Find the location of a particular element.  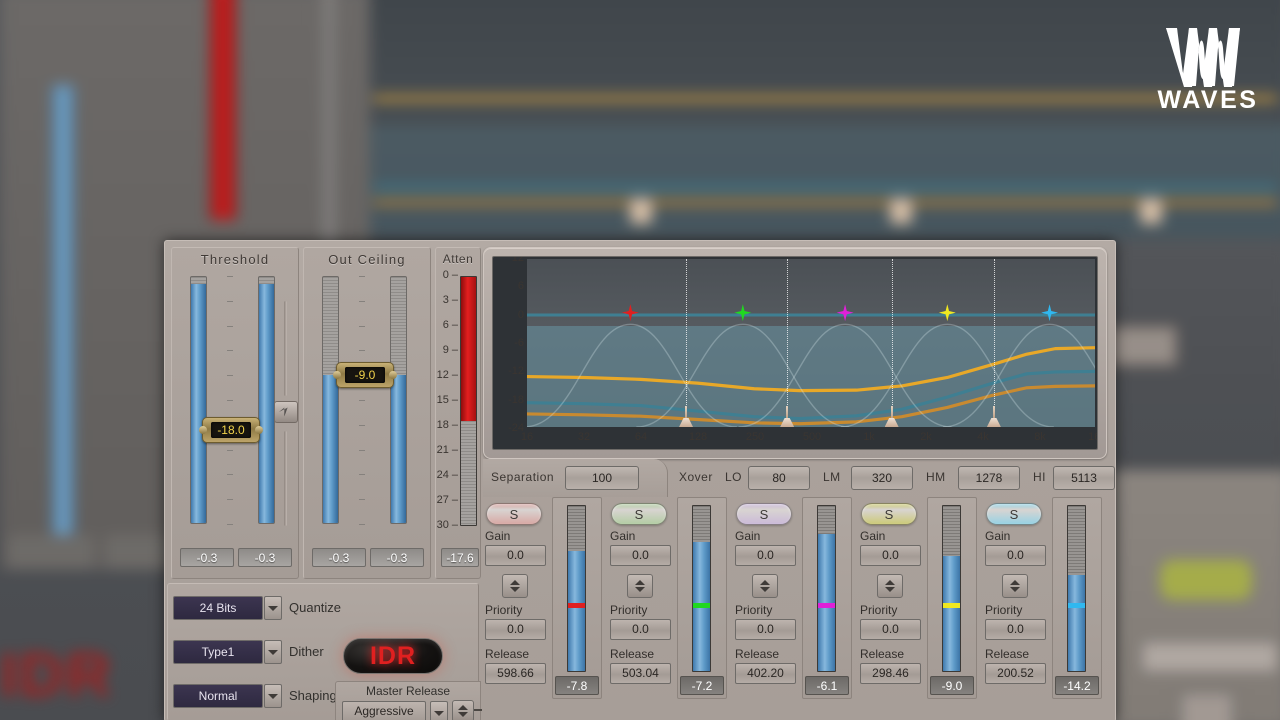

bg-fader-blue is located at coordinates (63, 325).